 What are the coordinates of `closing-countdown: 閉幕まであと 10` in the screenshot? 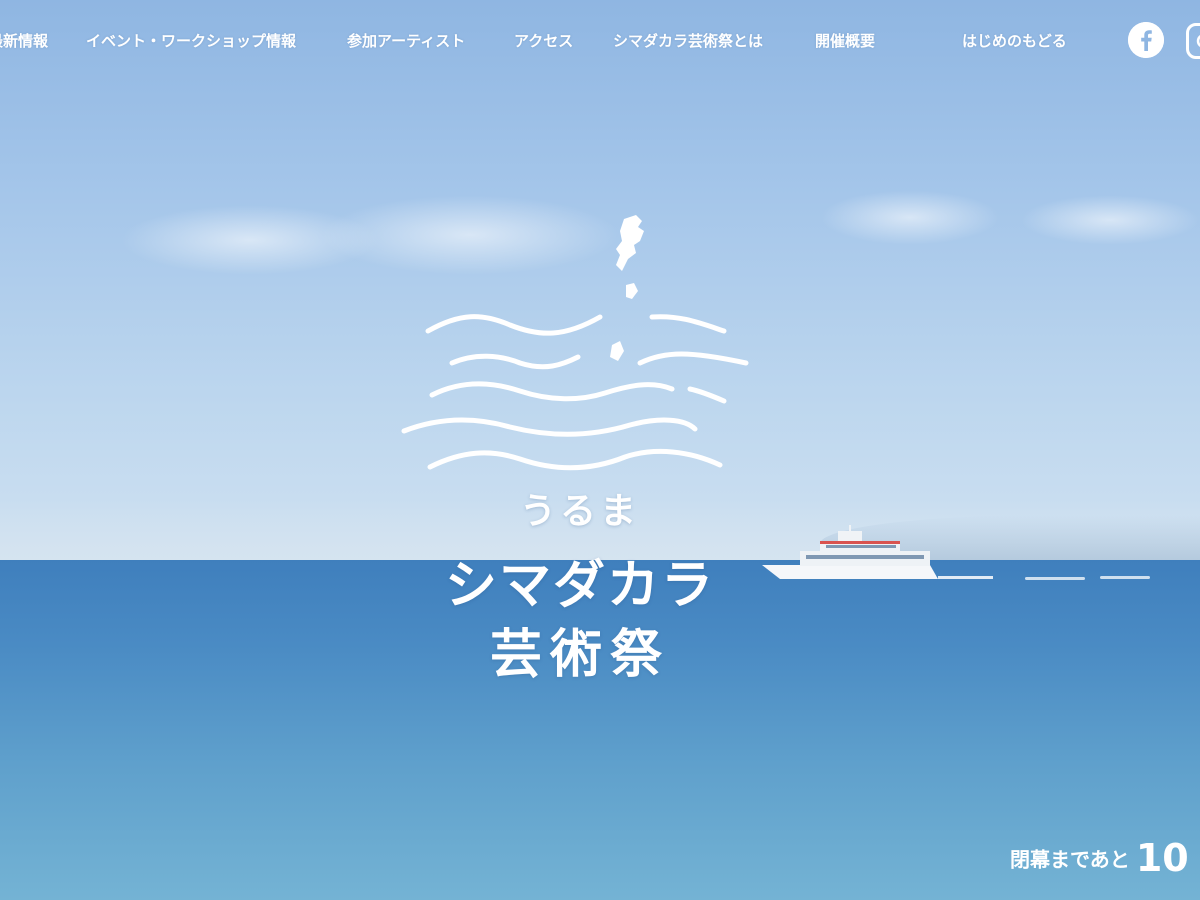 It's located at (1099, 861).